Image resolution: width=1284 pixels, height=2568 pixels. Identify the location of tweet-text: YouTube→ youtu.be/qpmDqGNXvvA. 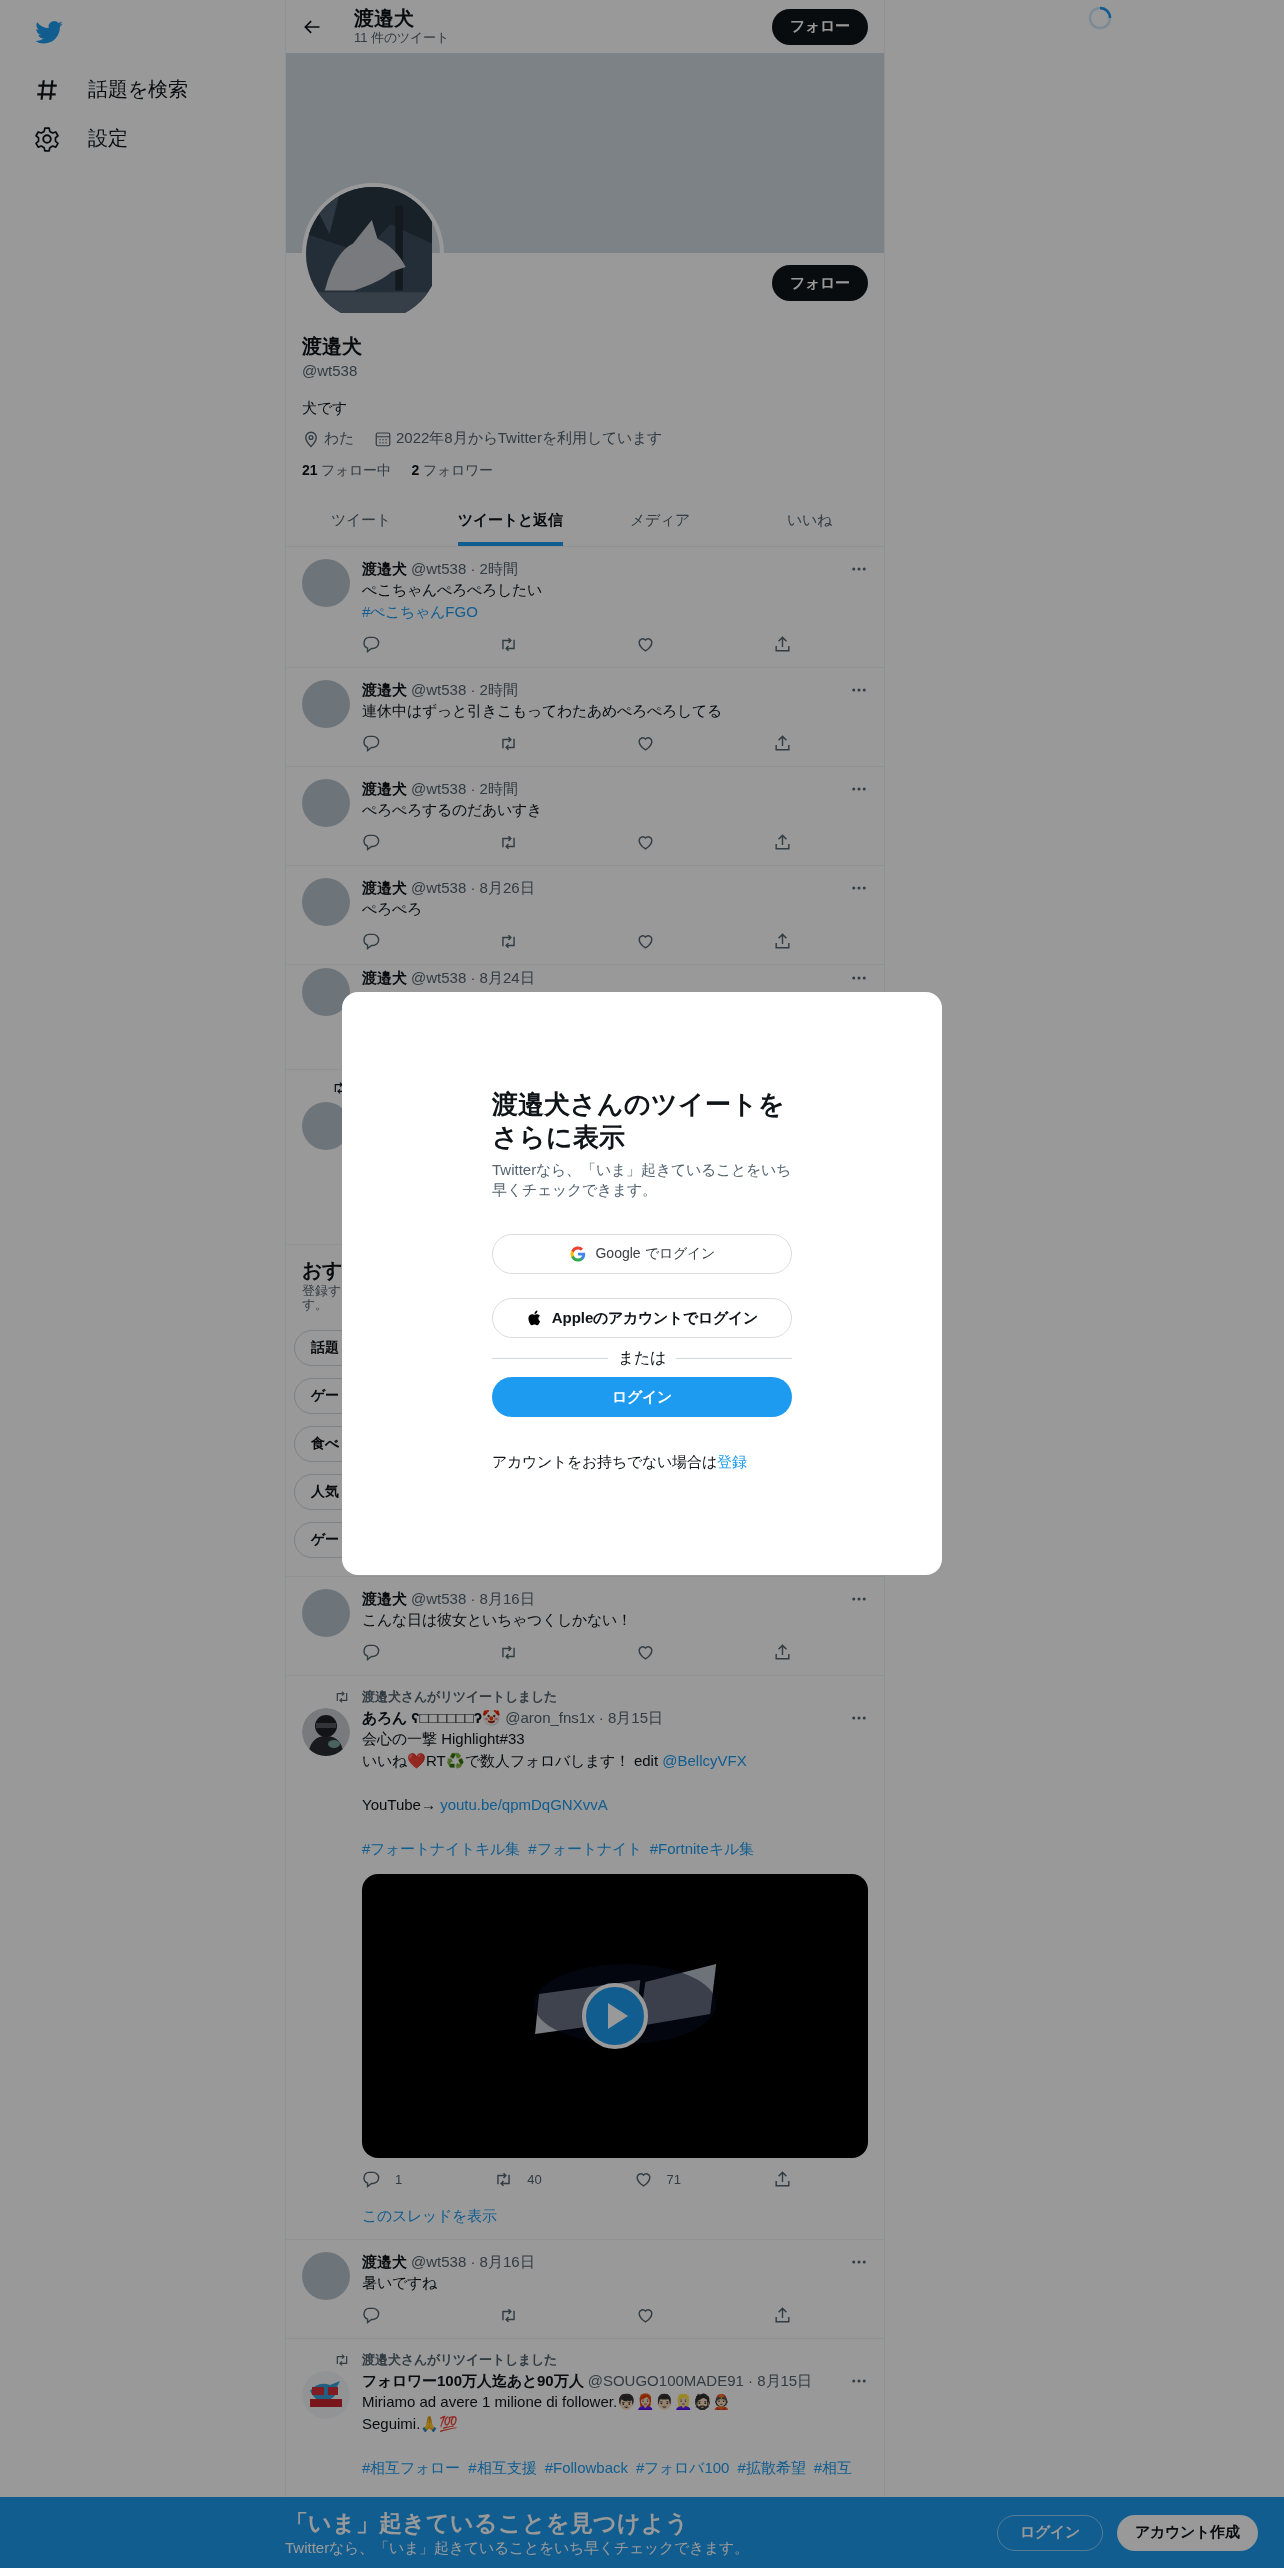
(485, 1805).